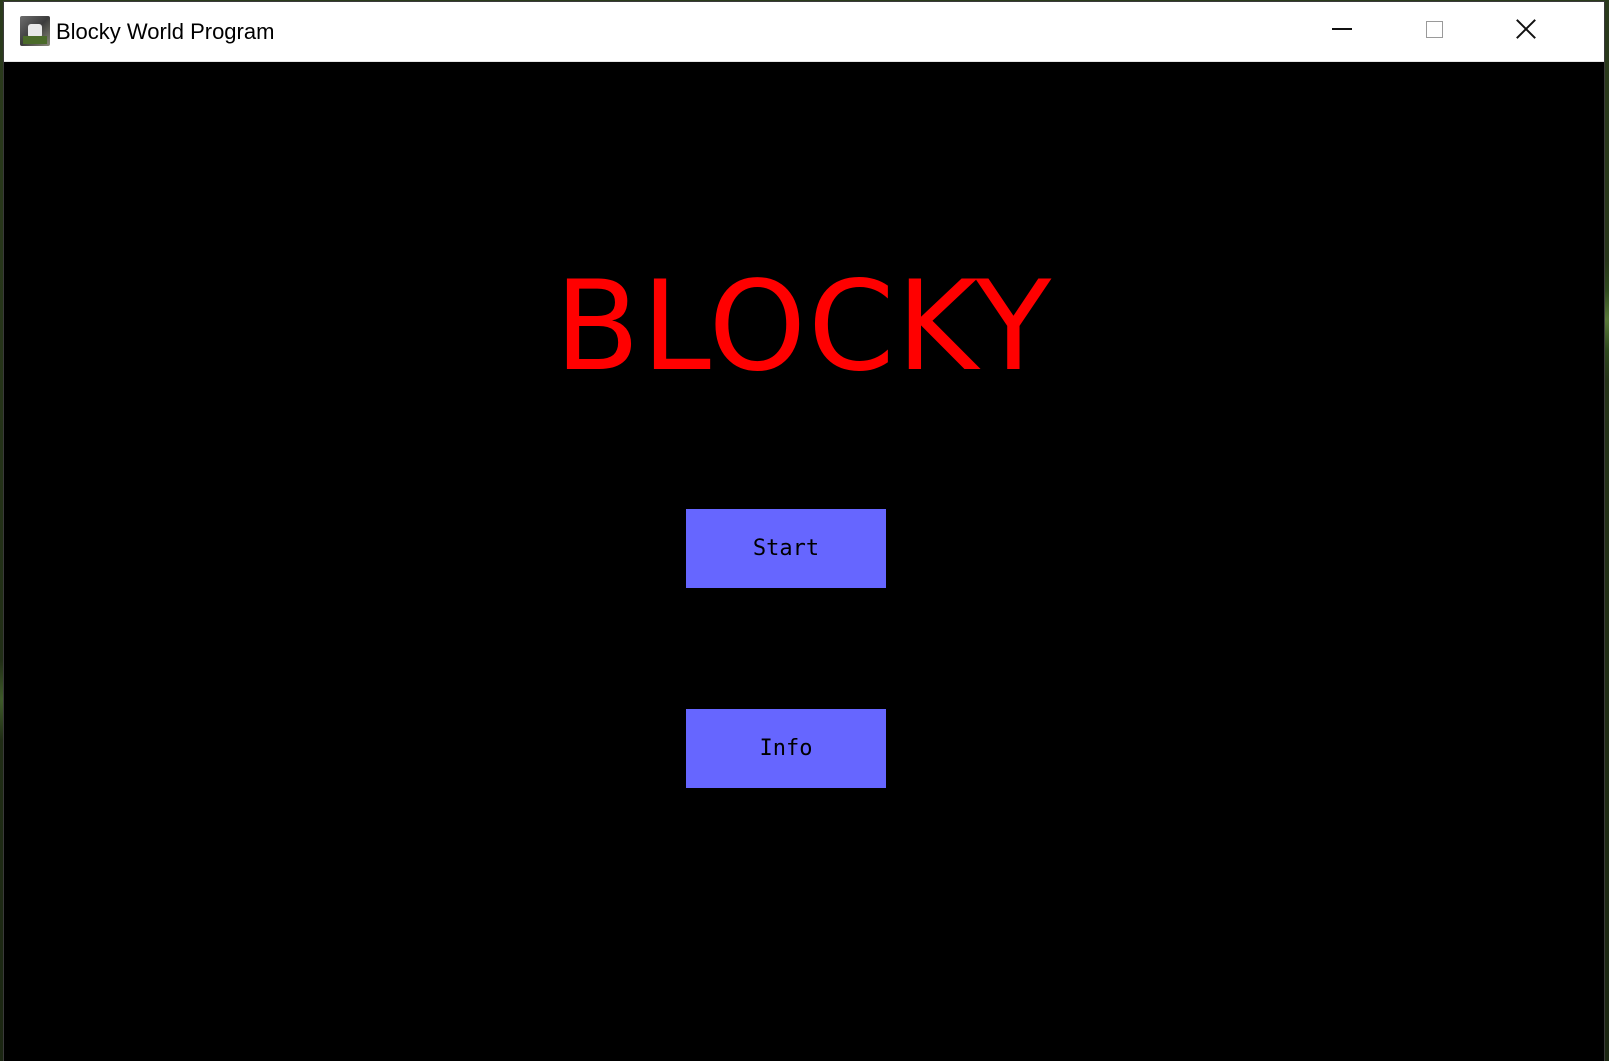 Image resolution: width=1609 pixels, height=1061 pixels. What do you see at coordinates (1526, 29) in the screenshot?
I see `close-icon` at bounding box center [1526, 29].